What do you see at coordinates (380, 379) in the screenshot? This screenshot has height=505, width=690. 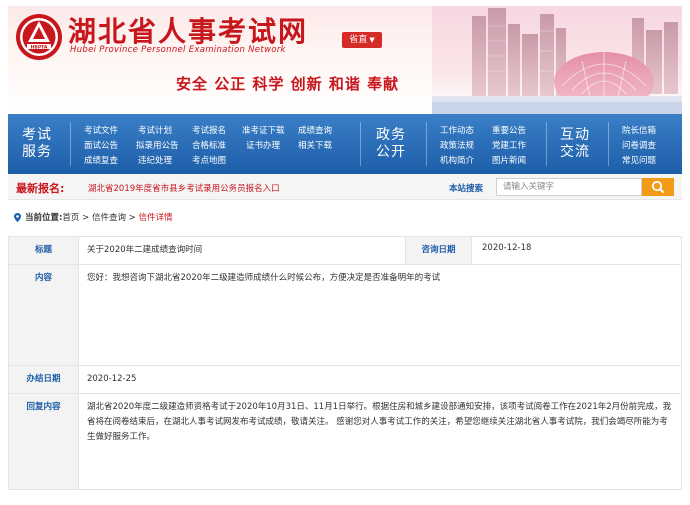 I see `completion-date-value: 2020-12-25` at bounding box center [380, 379].